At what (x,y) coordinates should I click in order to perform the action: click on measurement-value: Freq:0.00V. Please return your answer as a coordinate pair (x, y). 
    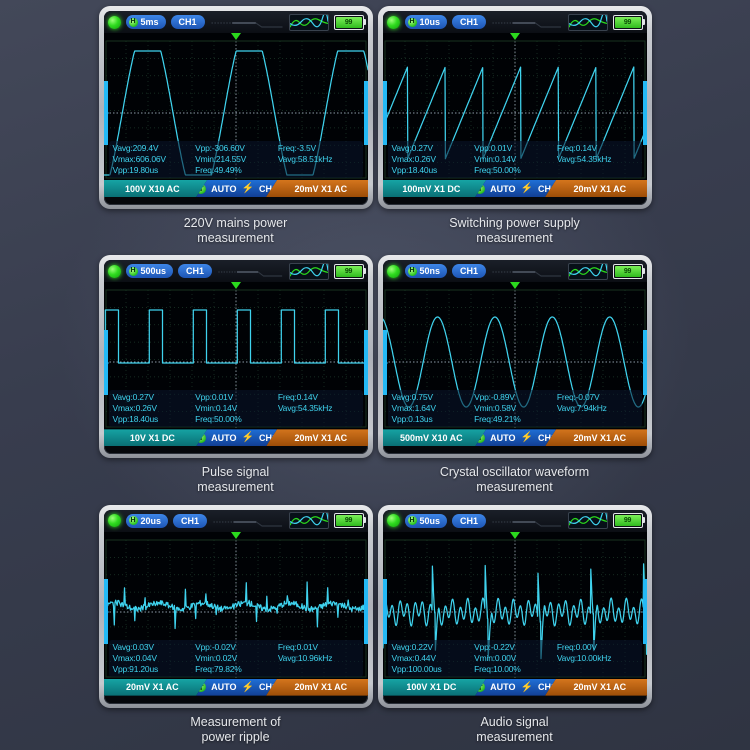
    Looking at the image, I should click on (576, 646).